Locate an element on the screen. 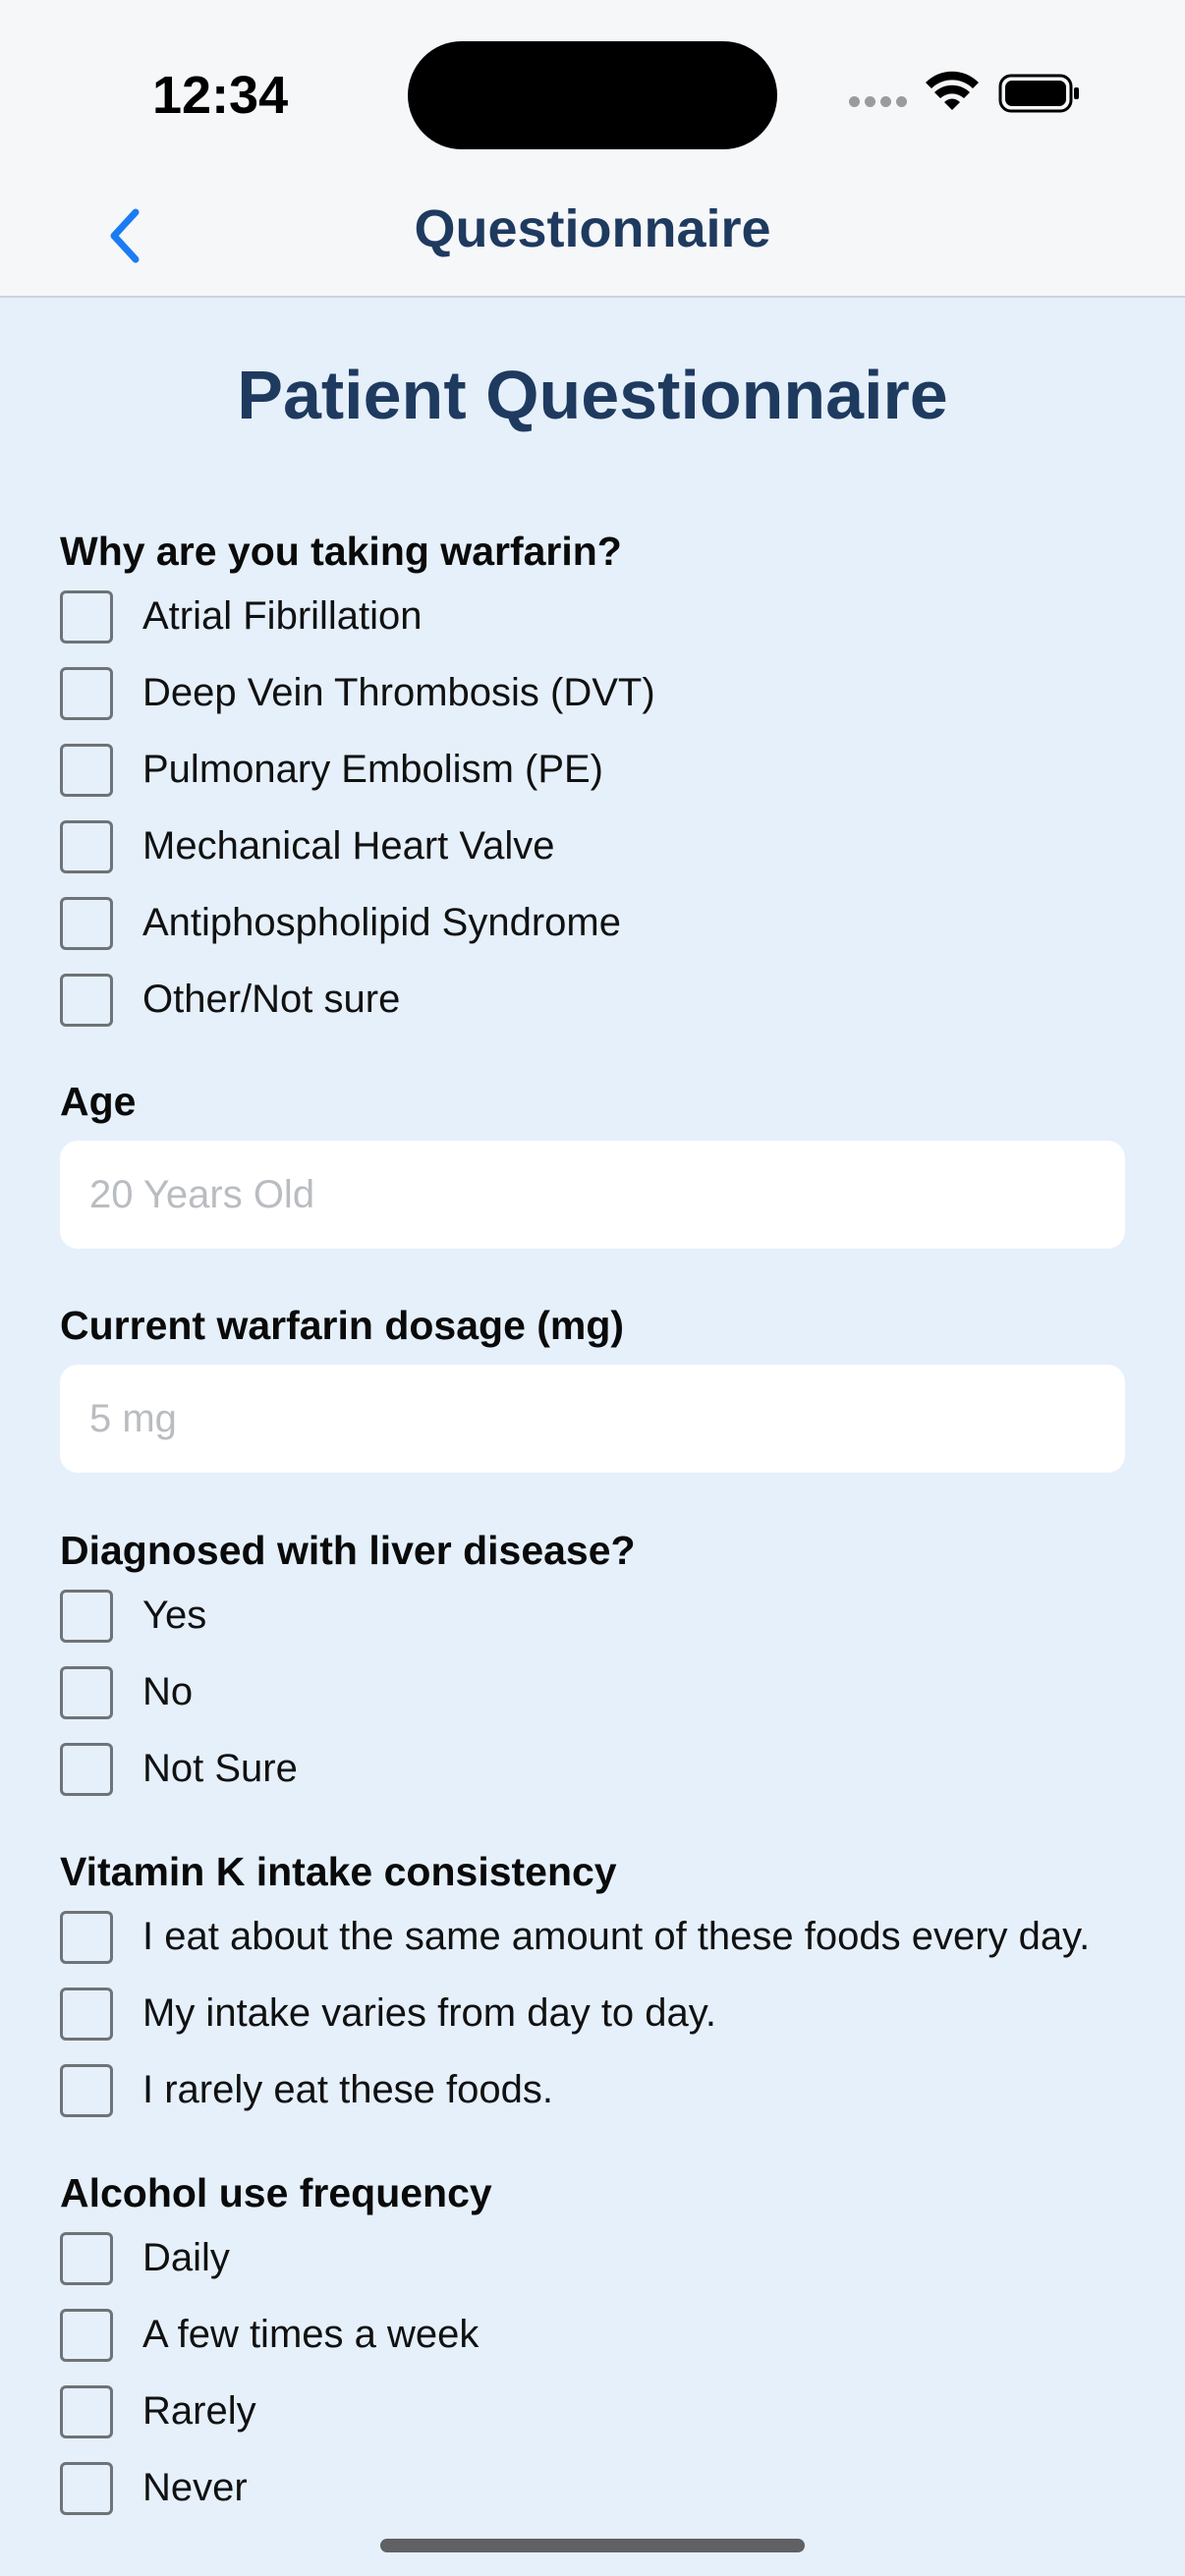 This screenshot has width=1185, height=2576. option-label: Not Sure is located at coordinates (220, 1768).